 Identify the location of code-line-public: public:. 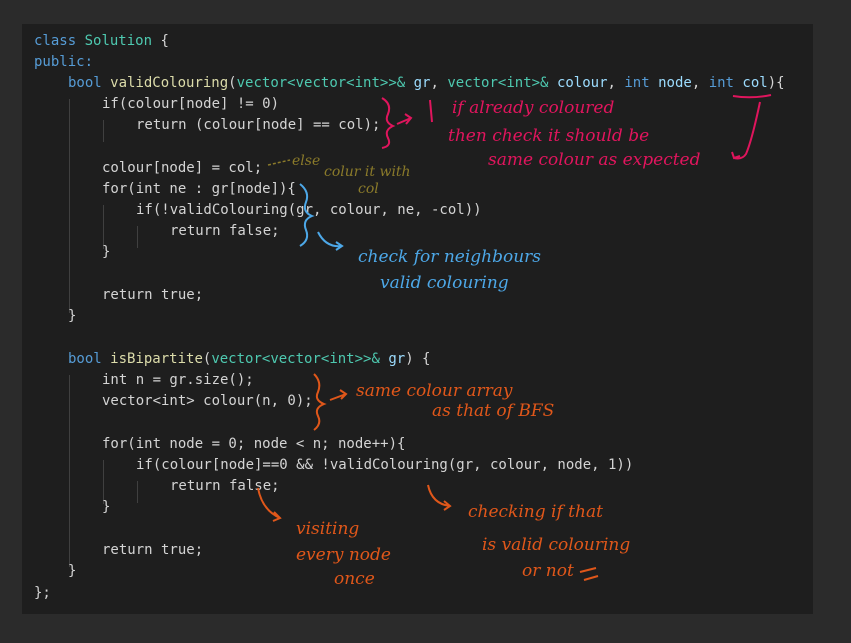
(63, 62).